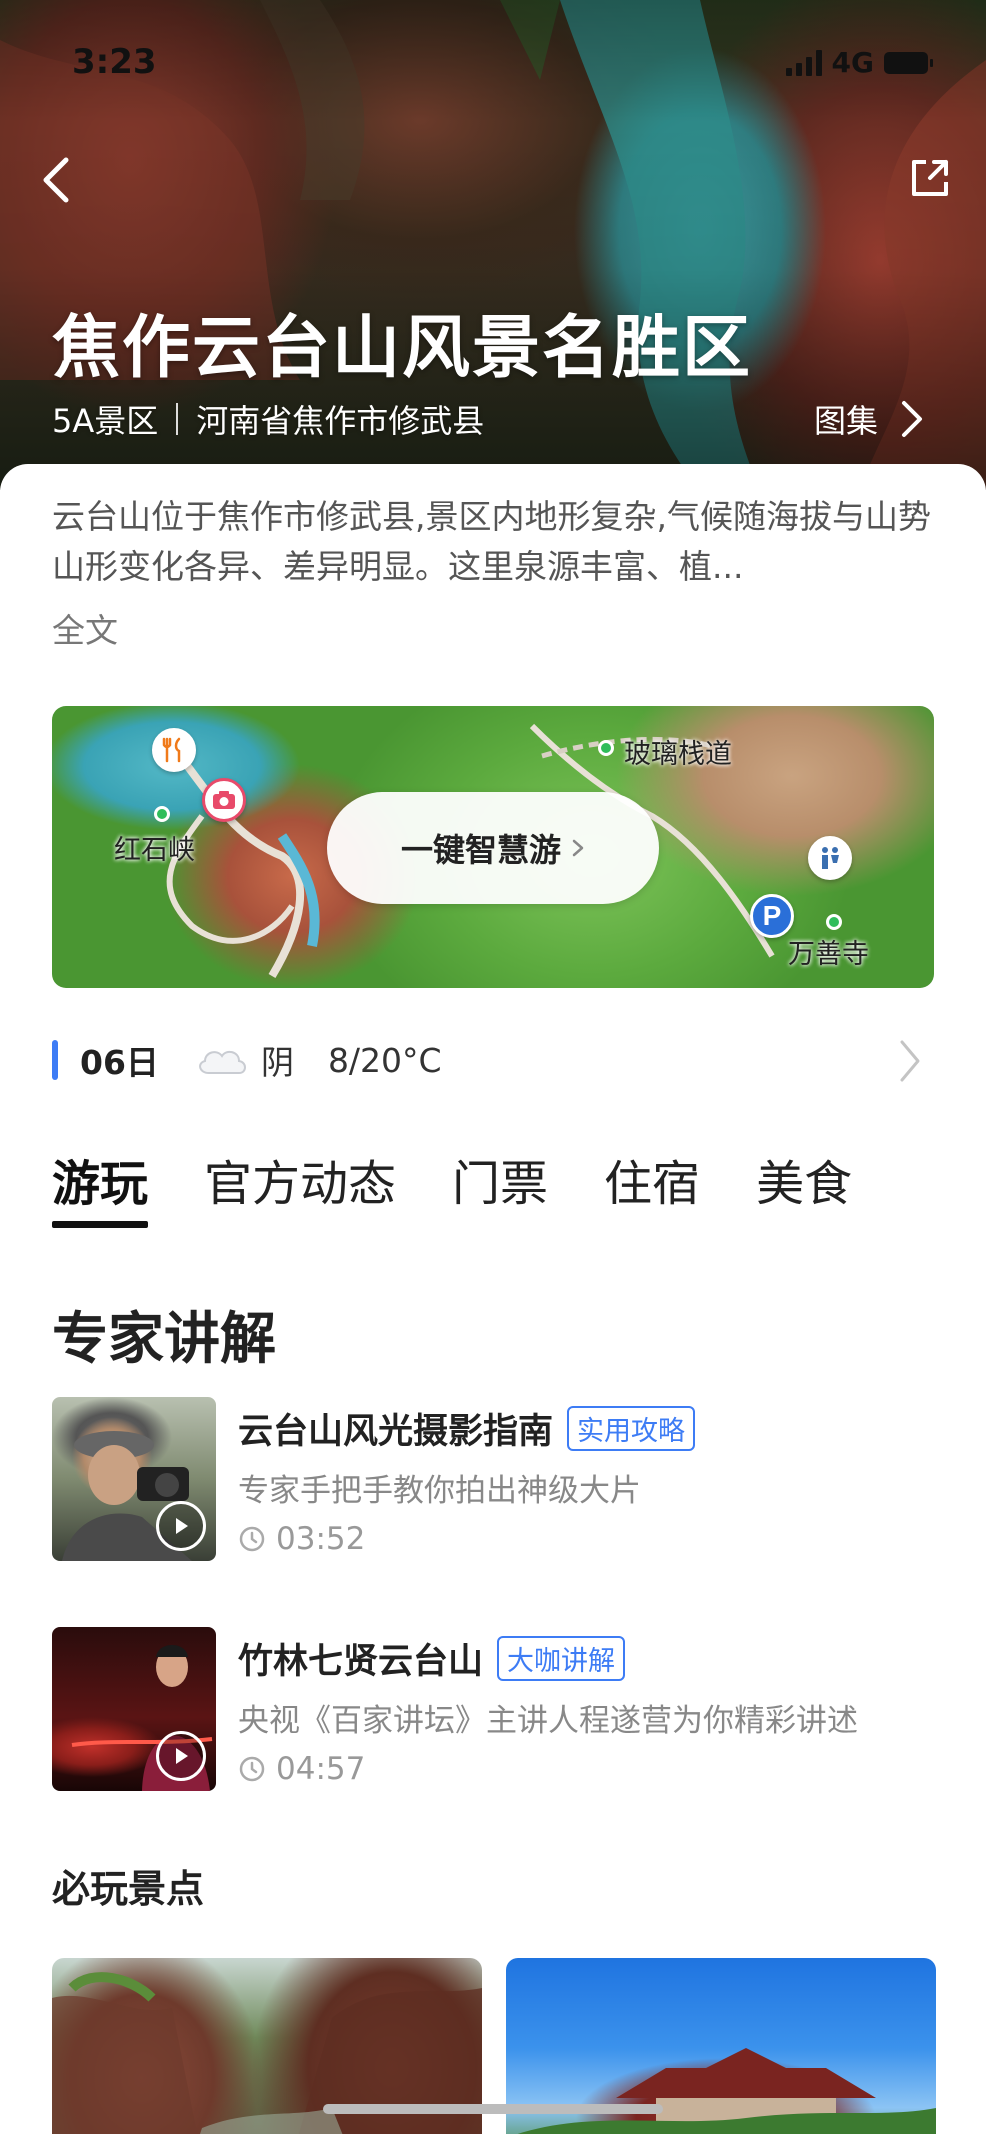 Image resolution: width=986 pixels, height=2134 pixels. What do you see at coordinates (114, 62) in the screenshot?
I see `status-time: 3:23` at bounding box center [114, 62].